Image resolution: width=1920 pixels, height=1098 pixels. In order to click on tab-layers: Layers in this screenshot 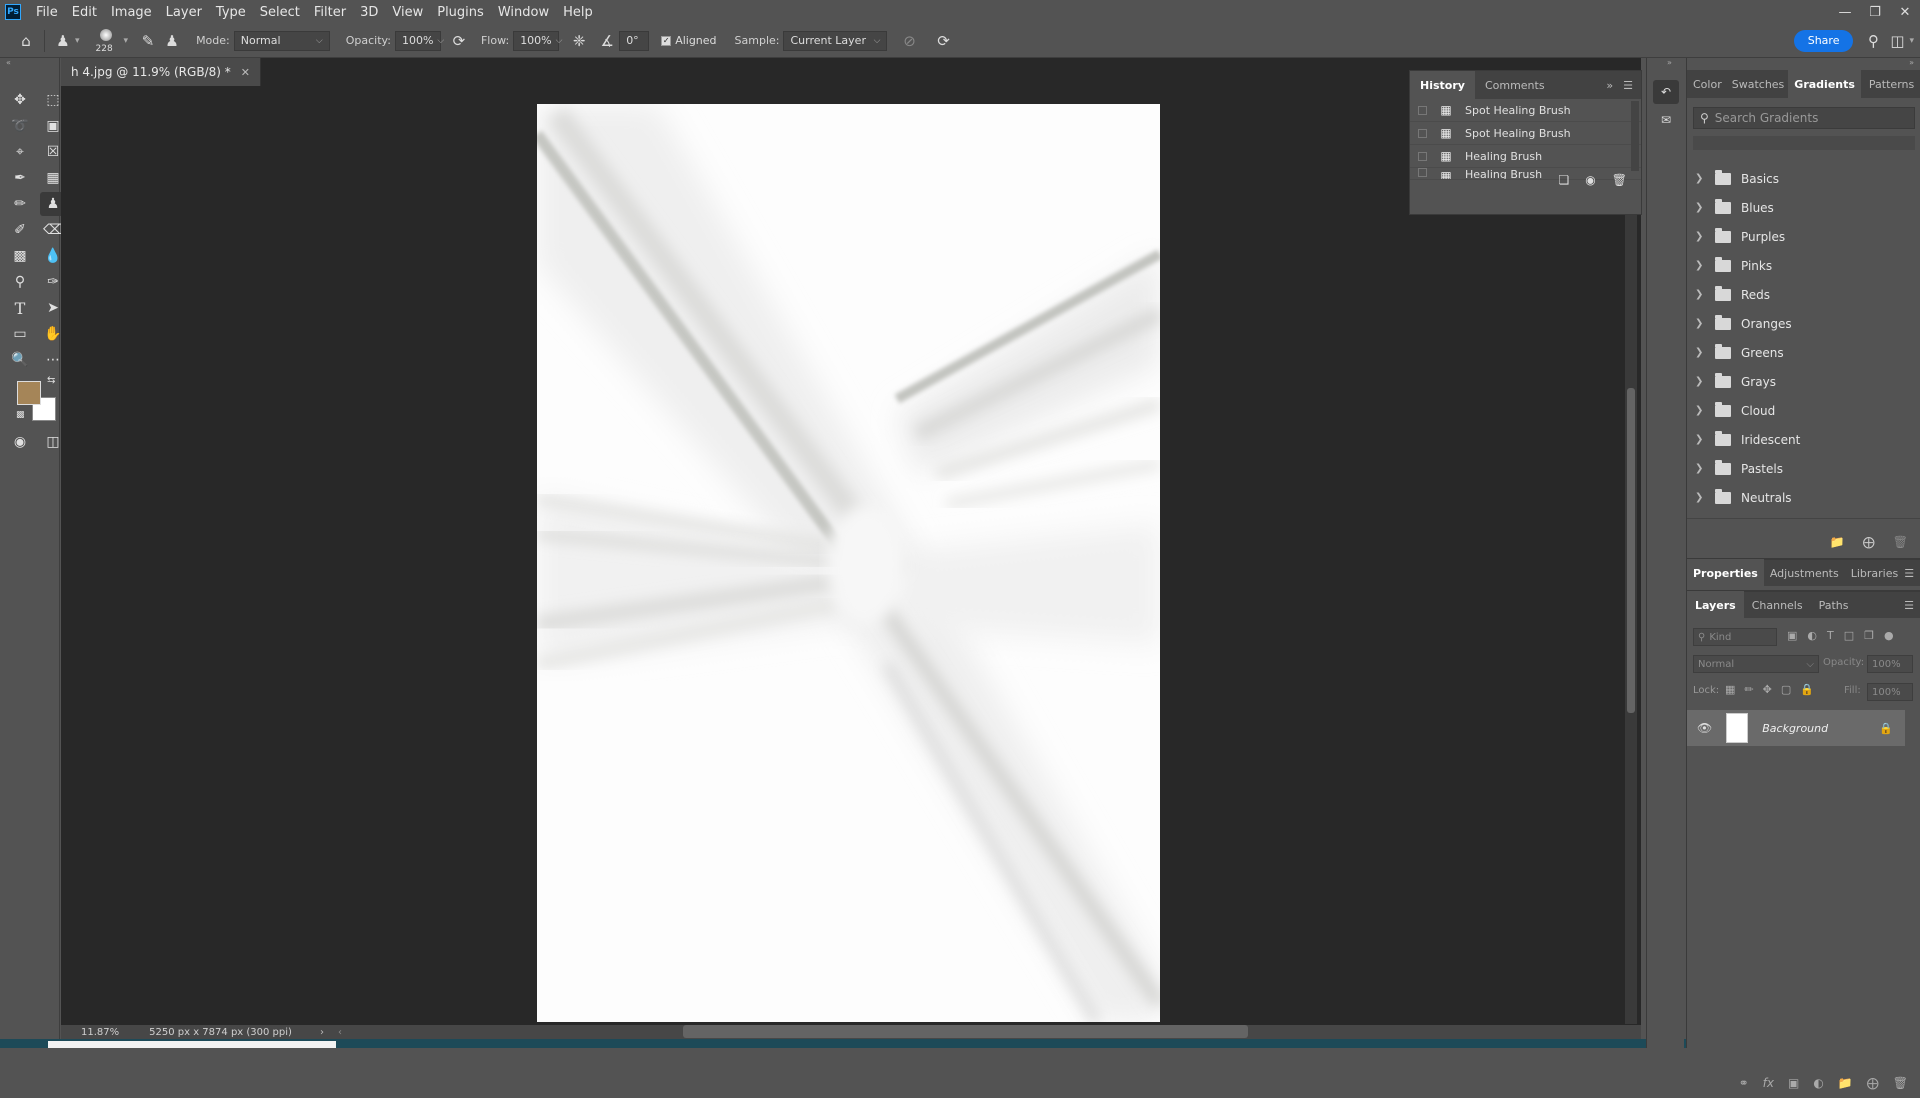, I will do `click(1715, 605)`.